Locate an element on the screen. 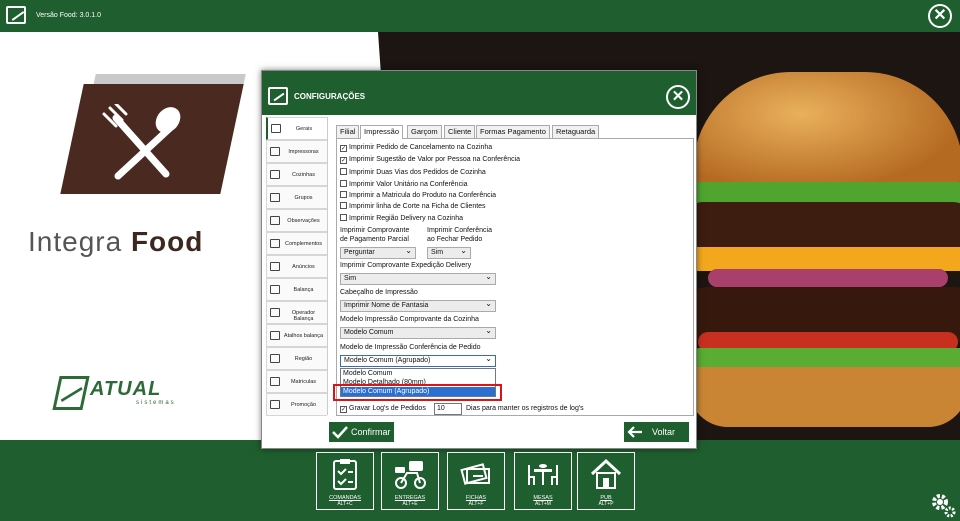  notes-icon is located at coordinates (275, 220).